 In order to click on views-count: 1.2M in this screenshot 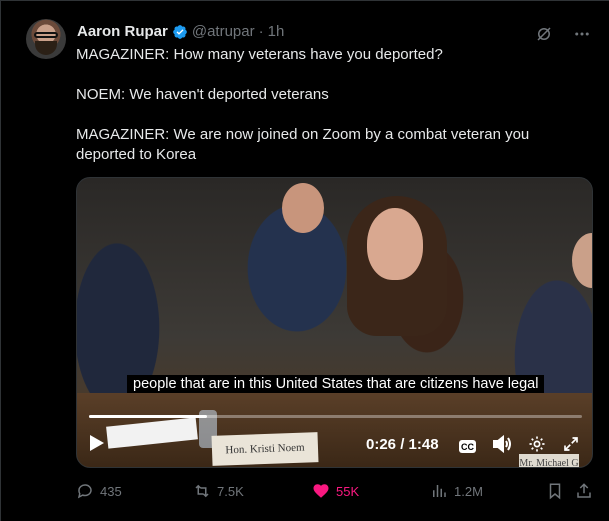, I will do `click(468, 491)`.